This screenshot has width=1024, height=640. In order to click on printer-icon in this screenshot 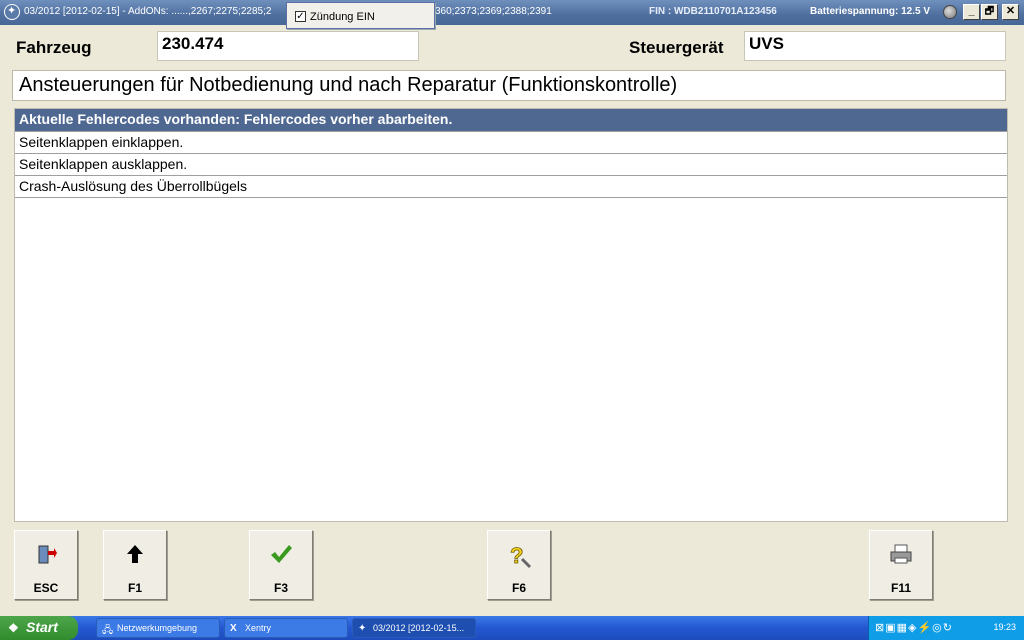, I will do `click(901, 557)`.